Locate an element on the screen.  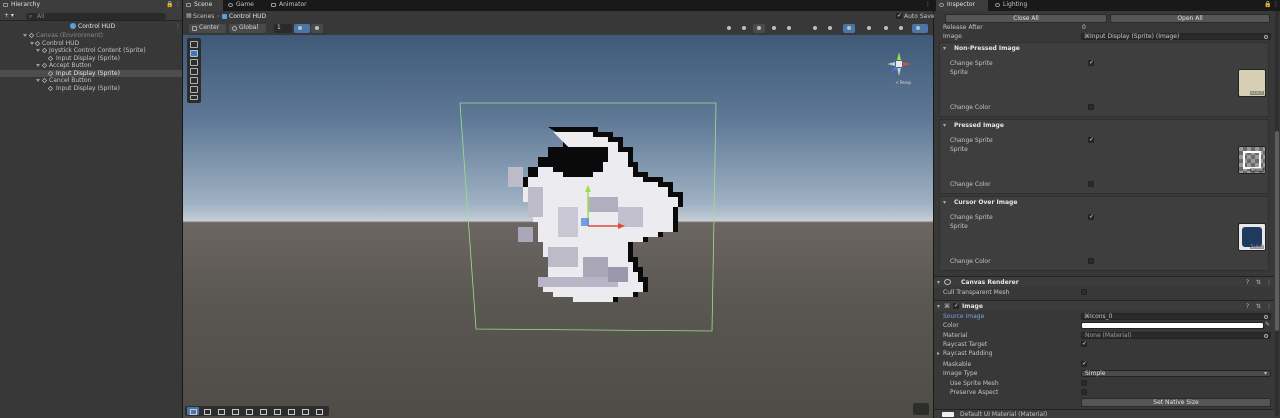
space-dropdown: Global is located at coordinates (247, 28).